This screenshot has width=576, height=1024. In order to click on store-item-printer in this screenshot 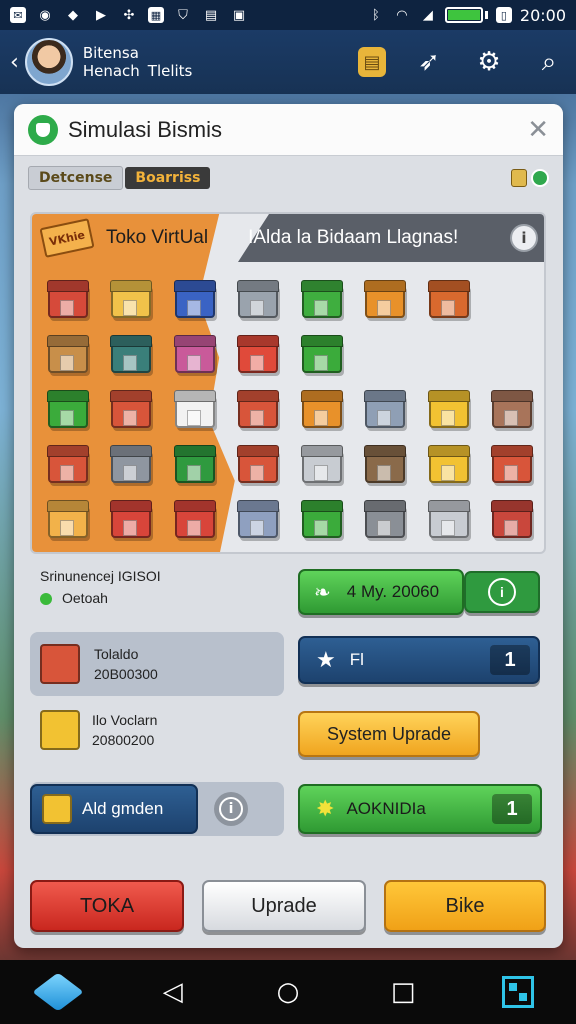, I will do `click(195, 410)`.